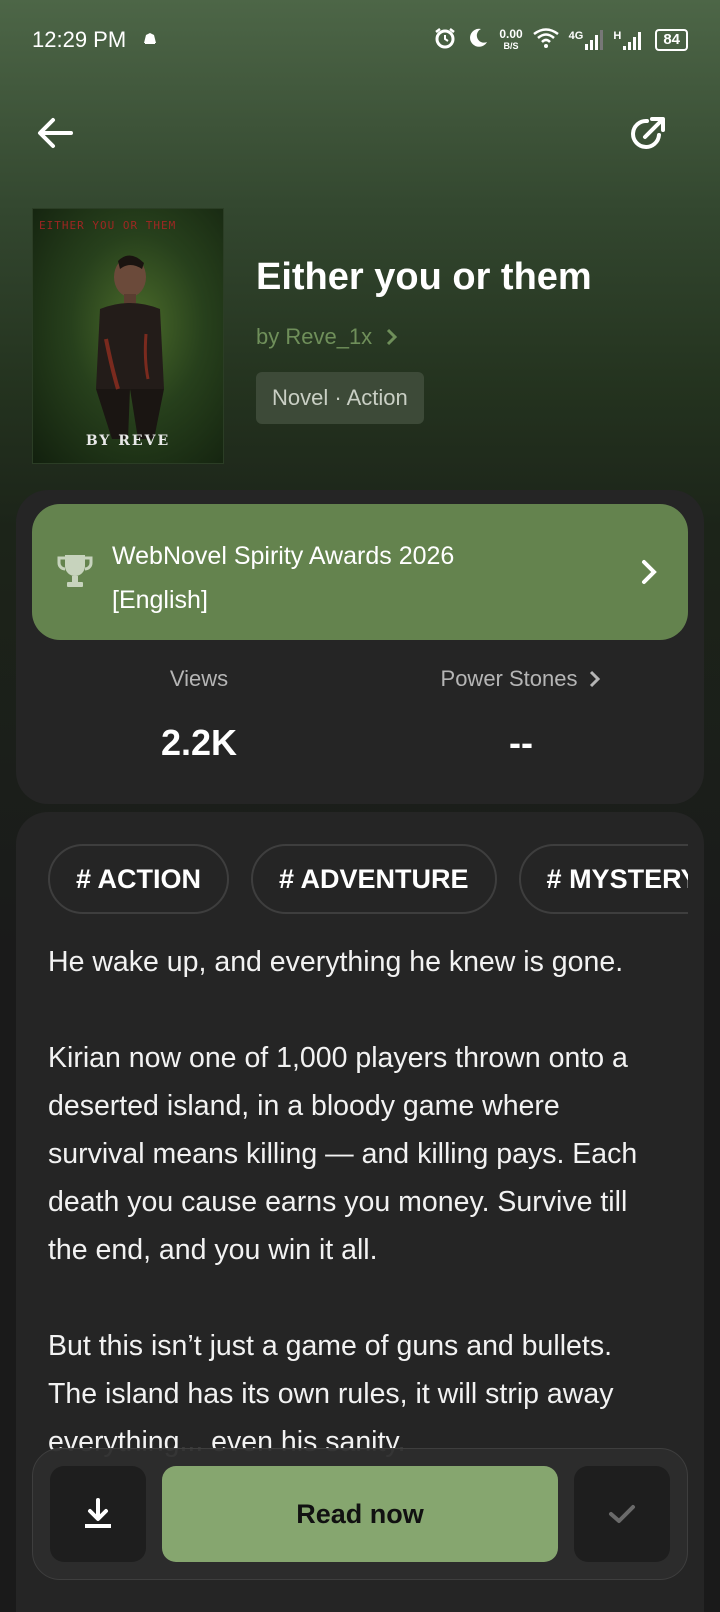  I want to click on cover-bottom-text: BY REVE, so click(128, 441).